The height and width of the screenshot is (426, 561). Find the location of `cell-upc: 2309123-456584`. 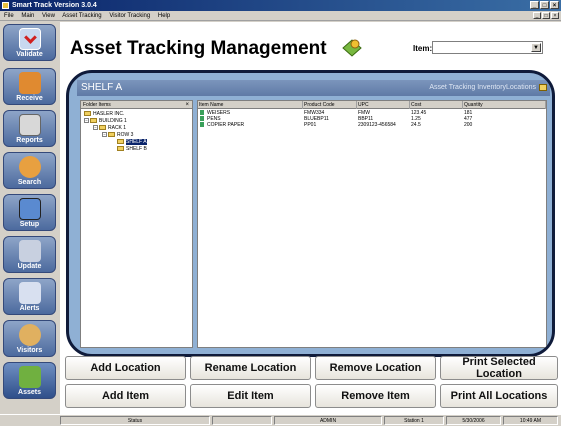

cell-upc: 2309123-456584 is located at coordinates (377, 125).